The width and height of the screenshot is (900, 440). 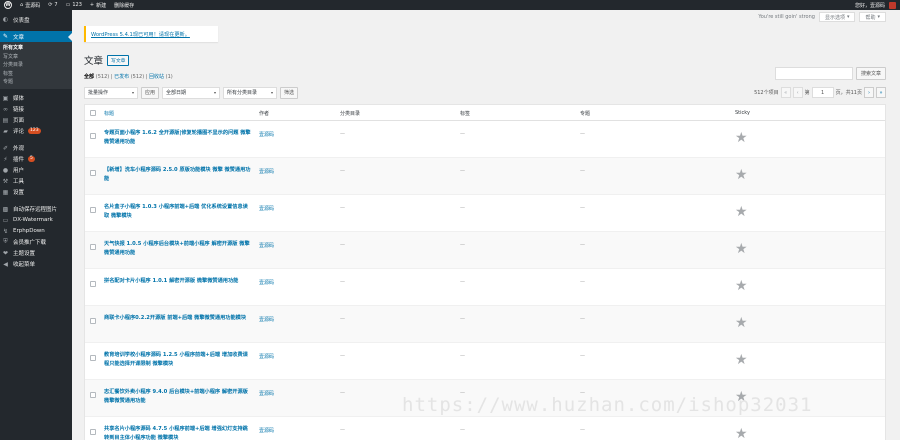 What do you see at coordinates (289, 92) in the screenshot?
I see `filter-button: 筛选` at bounding box center [289, 92].